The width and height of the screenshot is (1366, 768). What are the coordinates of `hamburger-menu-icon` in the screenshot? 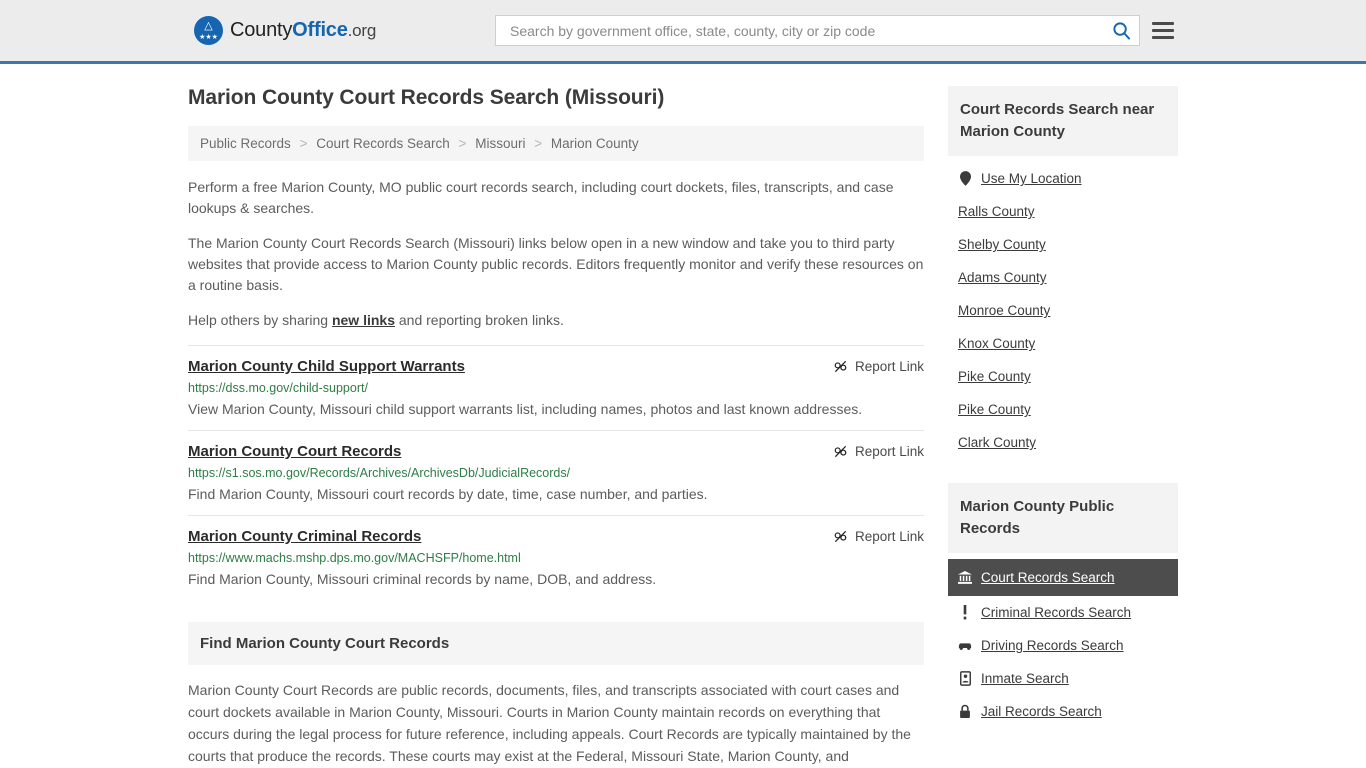 It's located at (1163, 30).